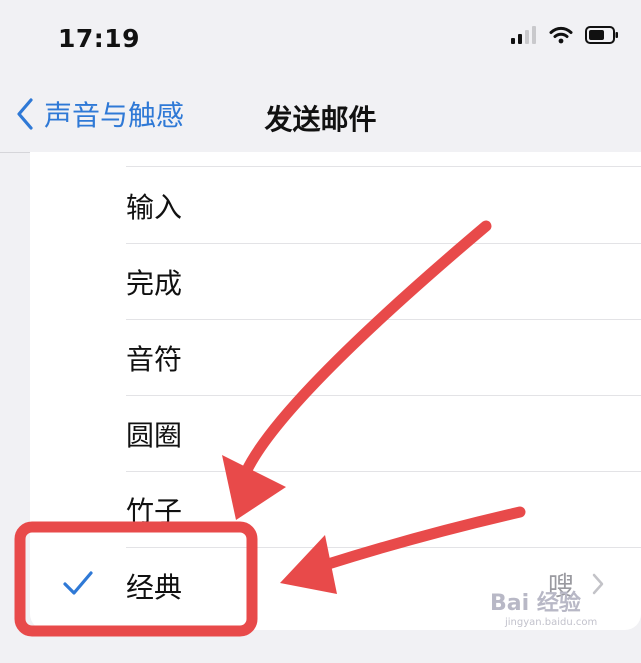 This screenshot has width=641, height=663. Describe the element at coordinates (551, 622) in the screenshot. I see `watermark-url: jingyan.baidu.com` at that location.